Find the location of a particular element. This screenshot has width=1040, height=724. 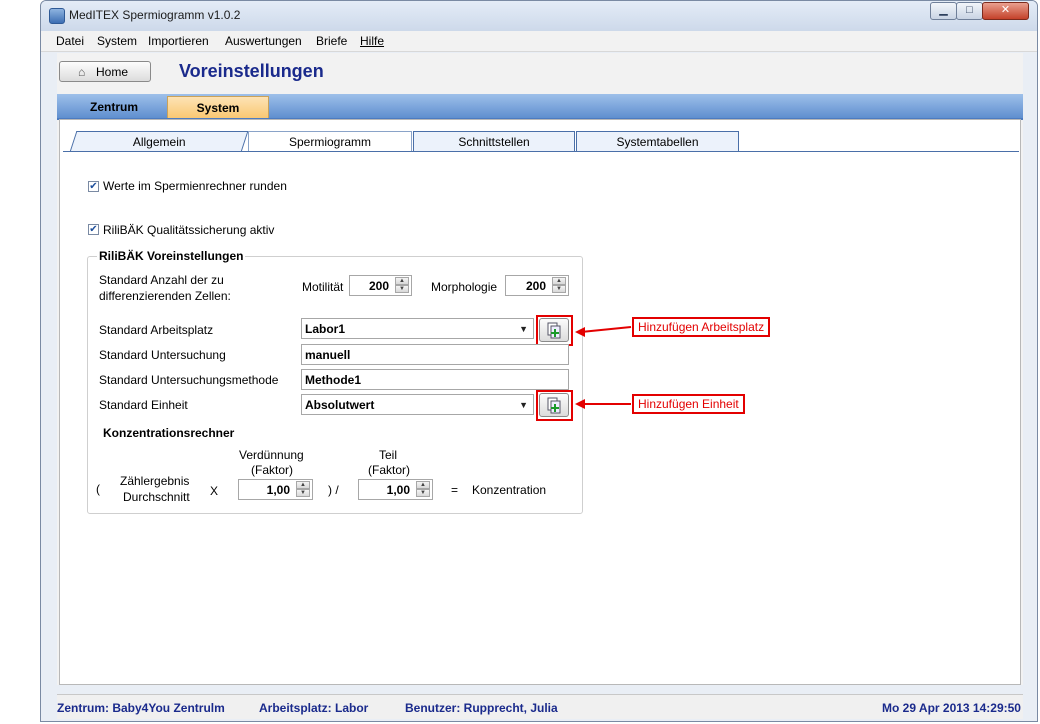

subtab-allgemein: Allgemein is located at coordinates (159, 141).